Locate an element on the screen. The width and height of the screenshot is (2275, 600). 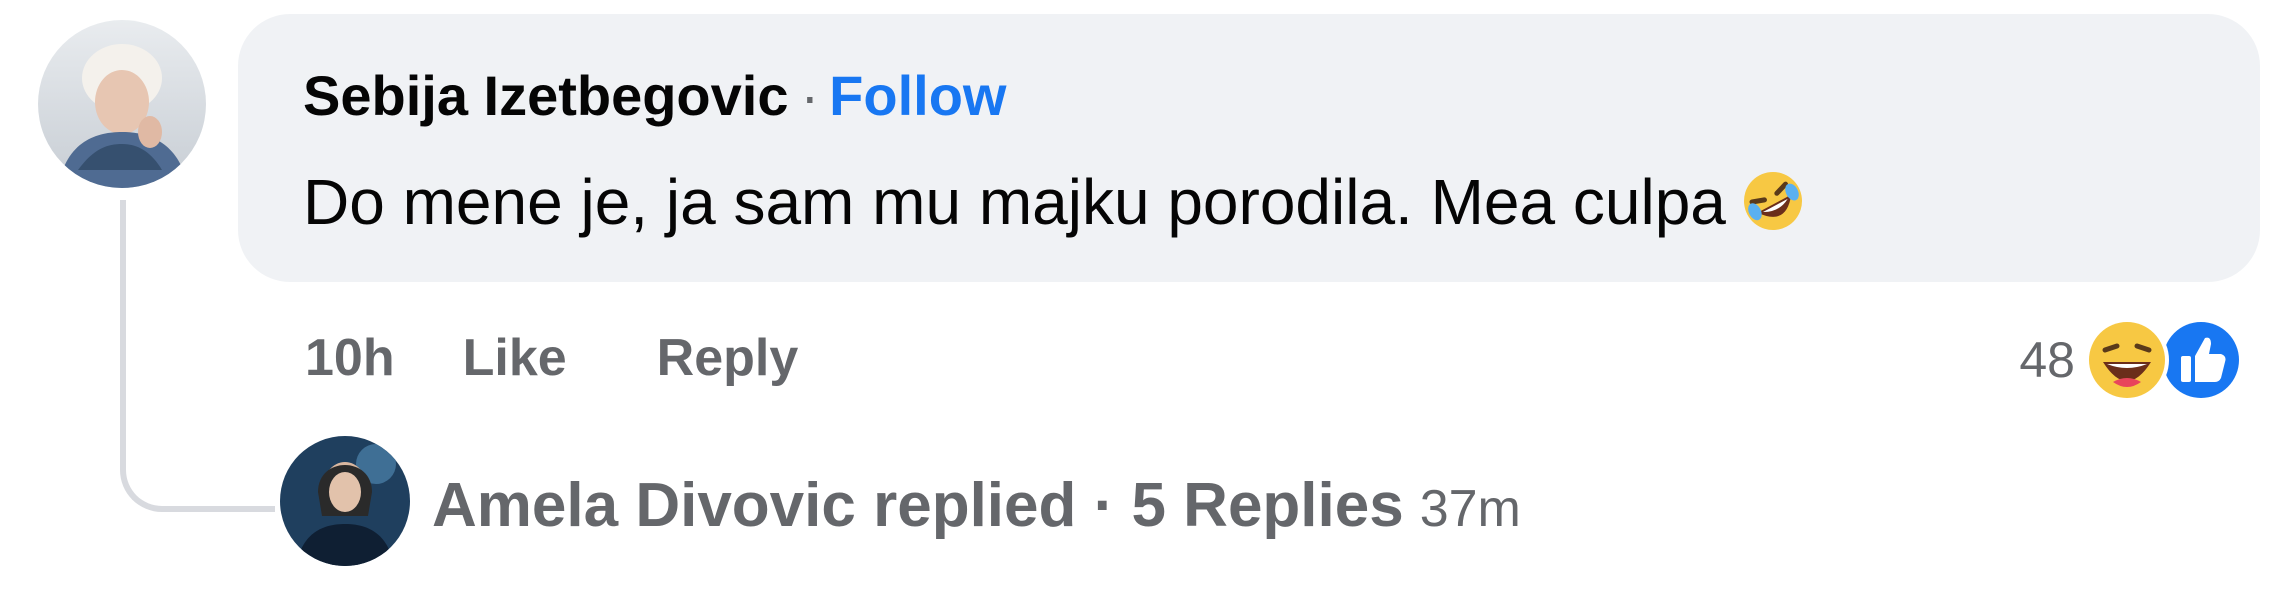
reactions-summary: 48 is located at coordinates (2132, 360).